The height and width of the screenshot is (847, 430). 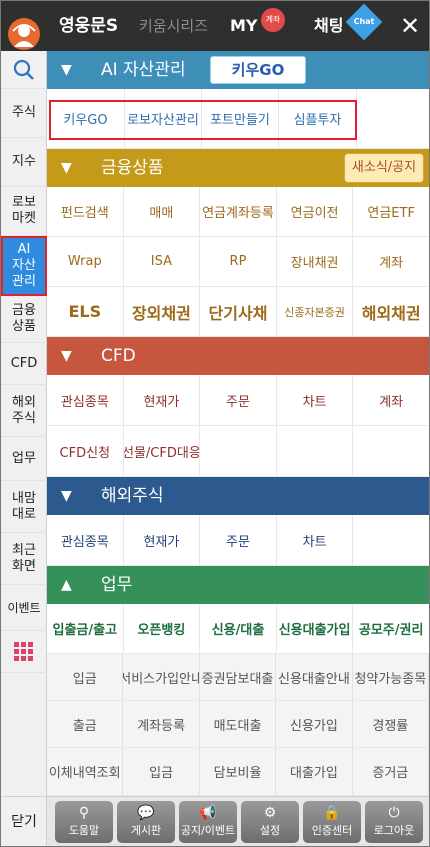 What do you see at coordinates (315, 628) in the screenshot?
I see `menu-item: 신용대출가입` at bounding box center [315, 628].